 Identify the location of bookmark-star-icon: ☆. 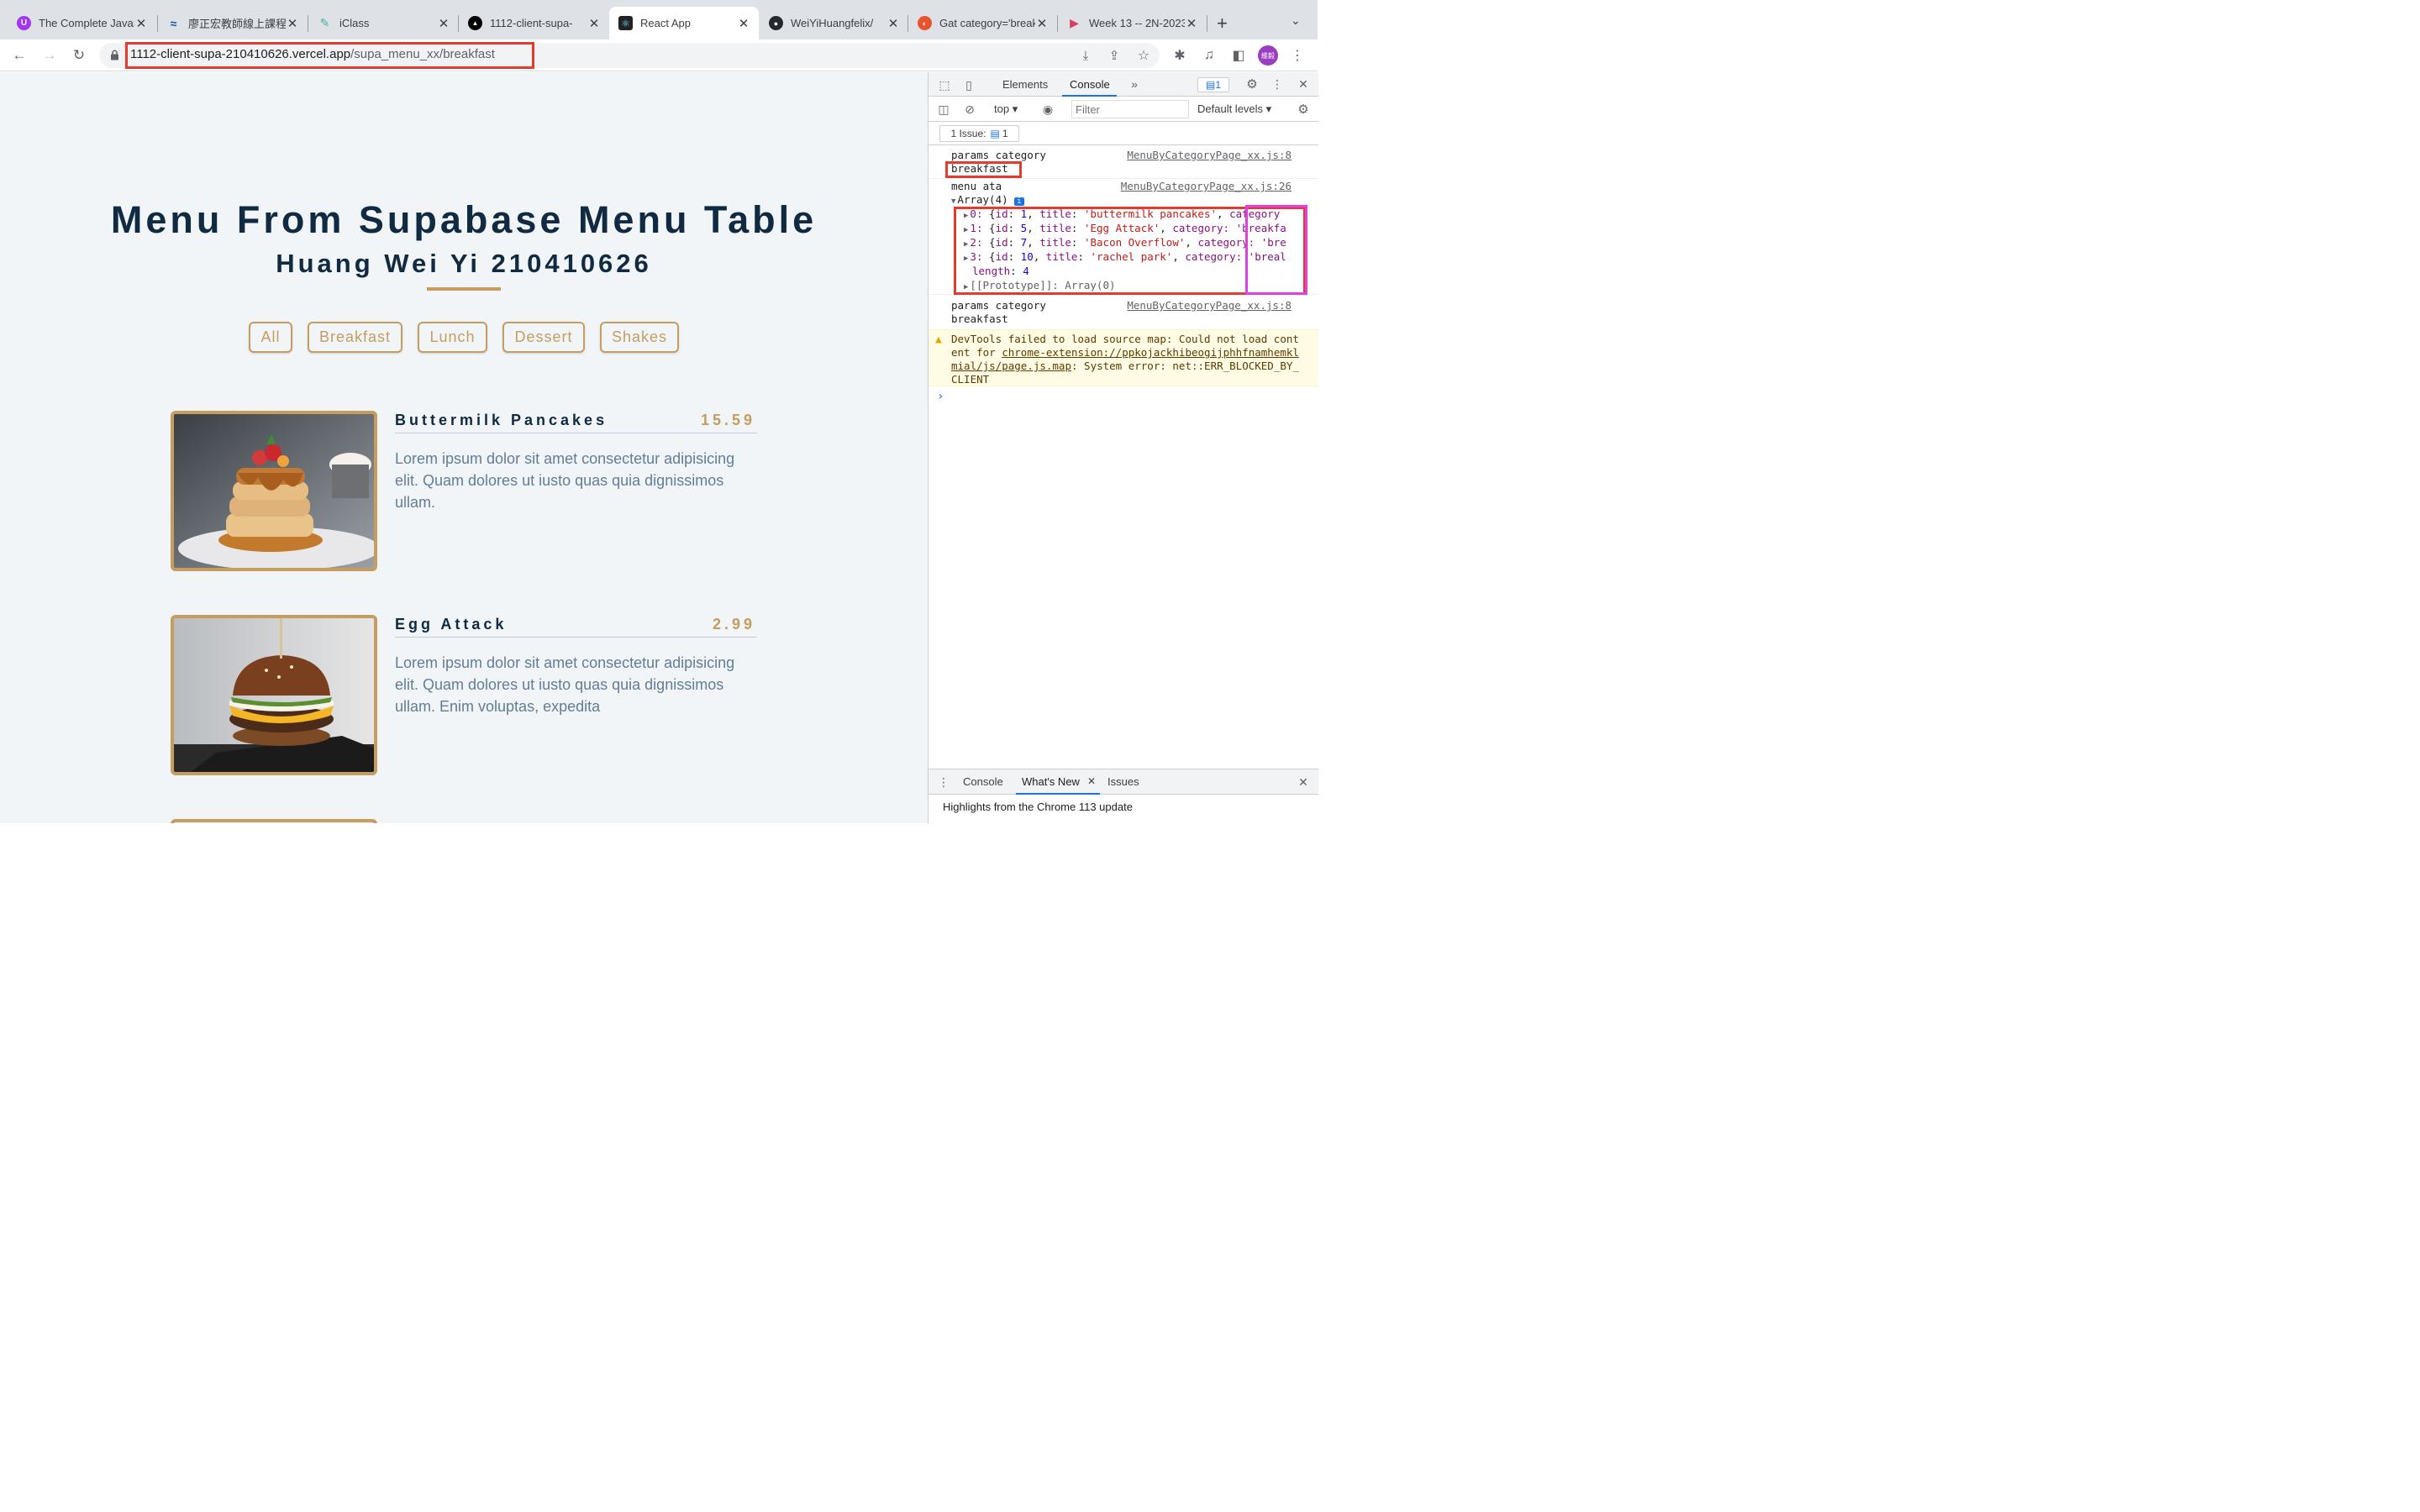
(1144, 55).